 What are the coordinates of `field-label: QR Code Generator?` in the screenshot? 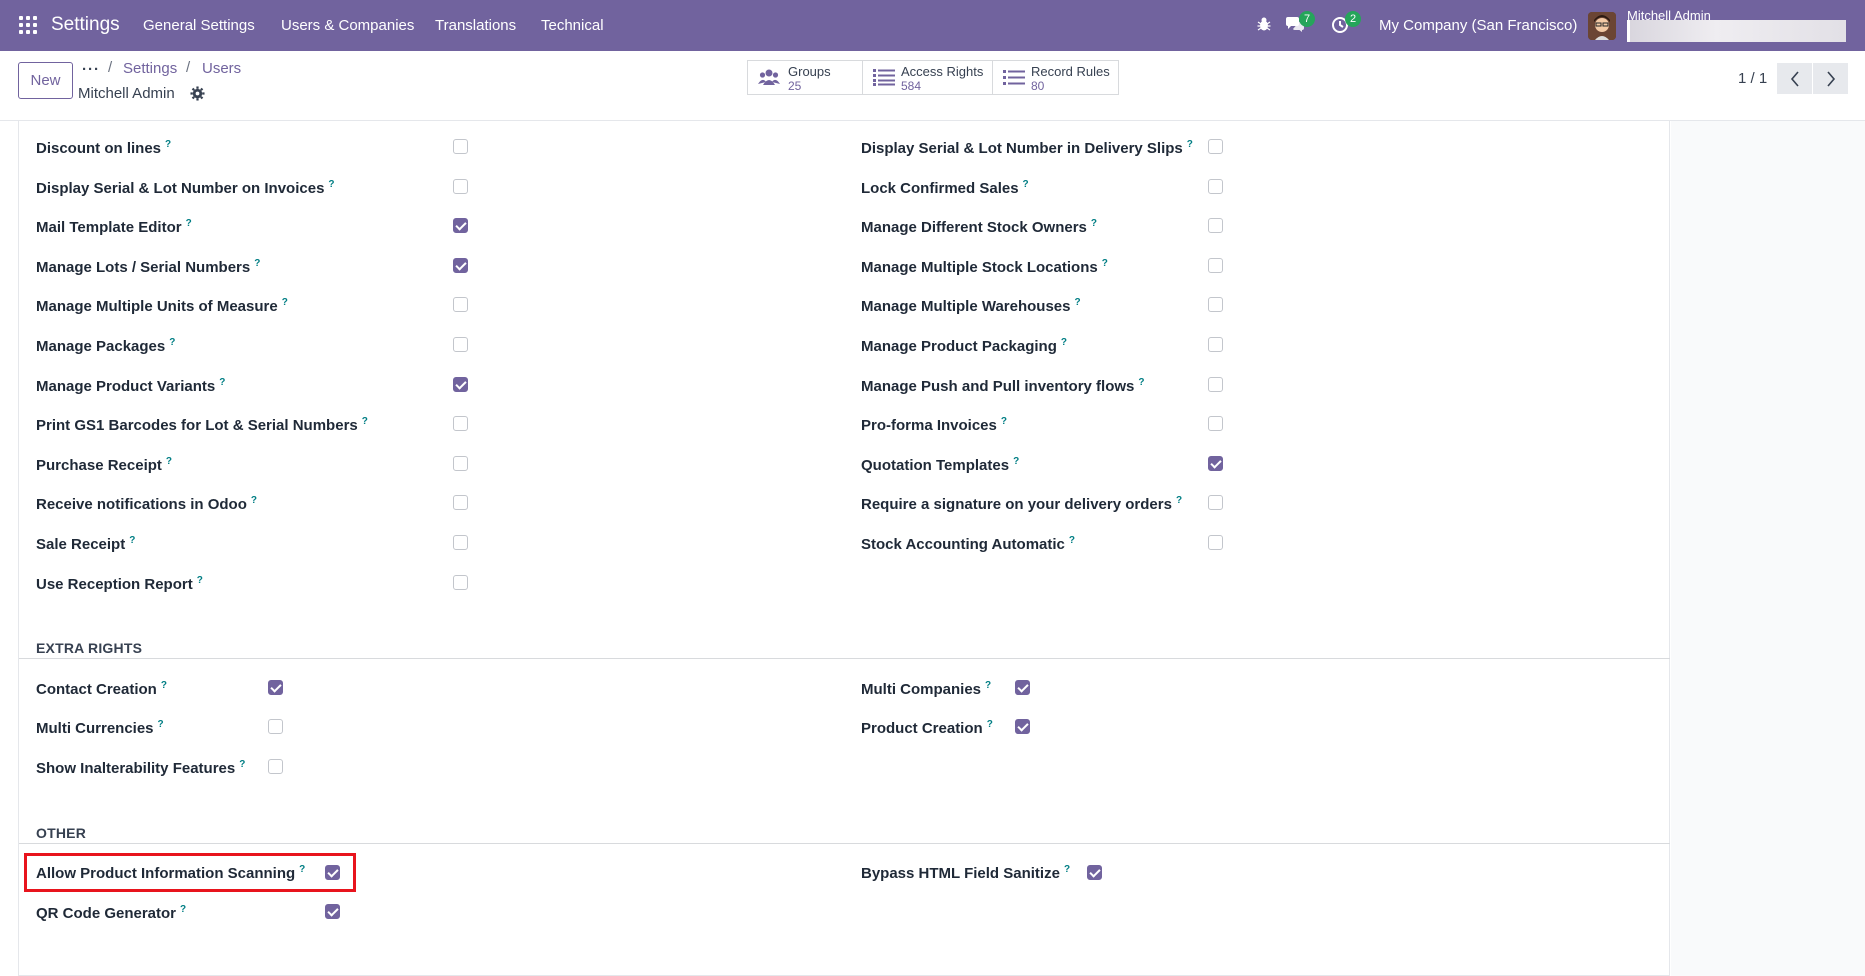 It's located at (111, 913).